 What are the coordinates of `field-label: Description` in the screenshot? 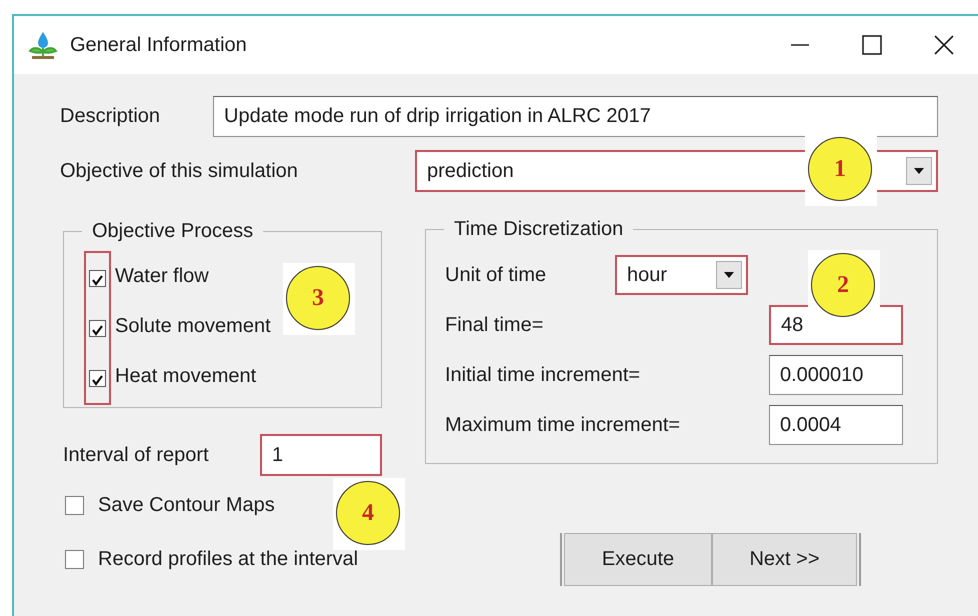 It's located at (111, 116).